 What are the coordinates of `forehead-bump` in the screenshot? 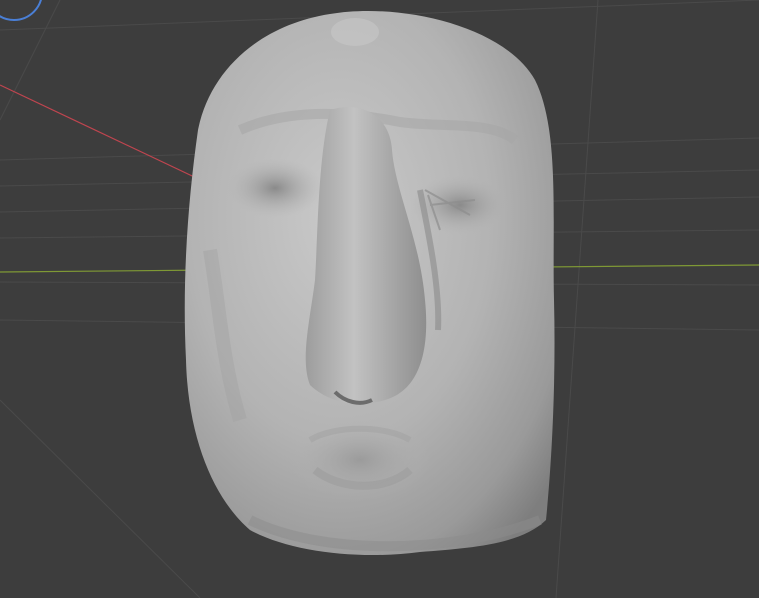 It's located at (355, 32).